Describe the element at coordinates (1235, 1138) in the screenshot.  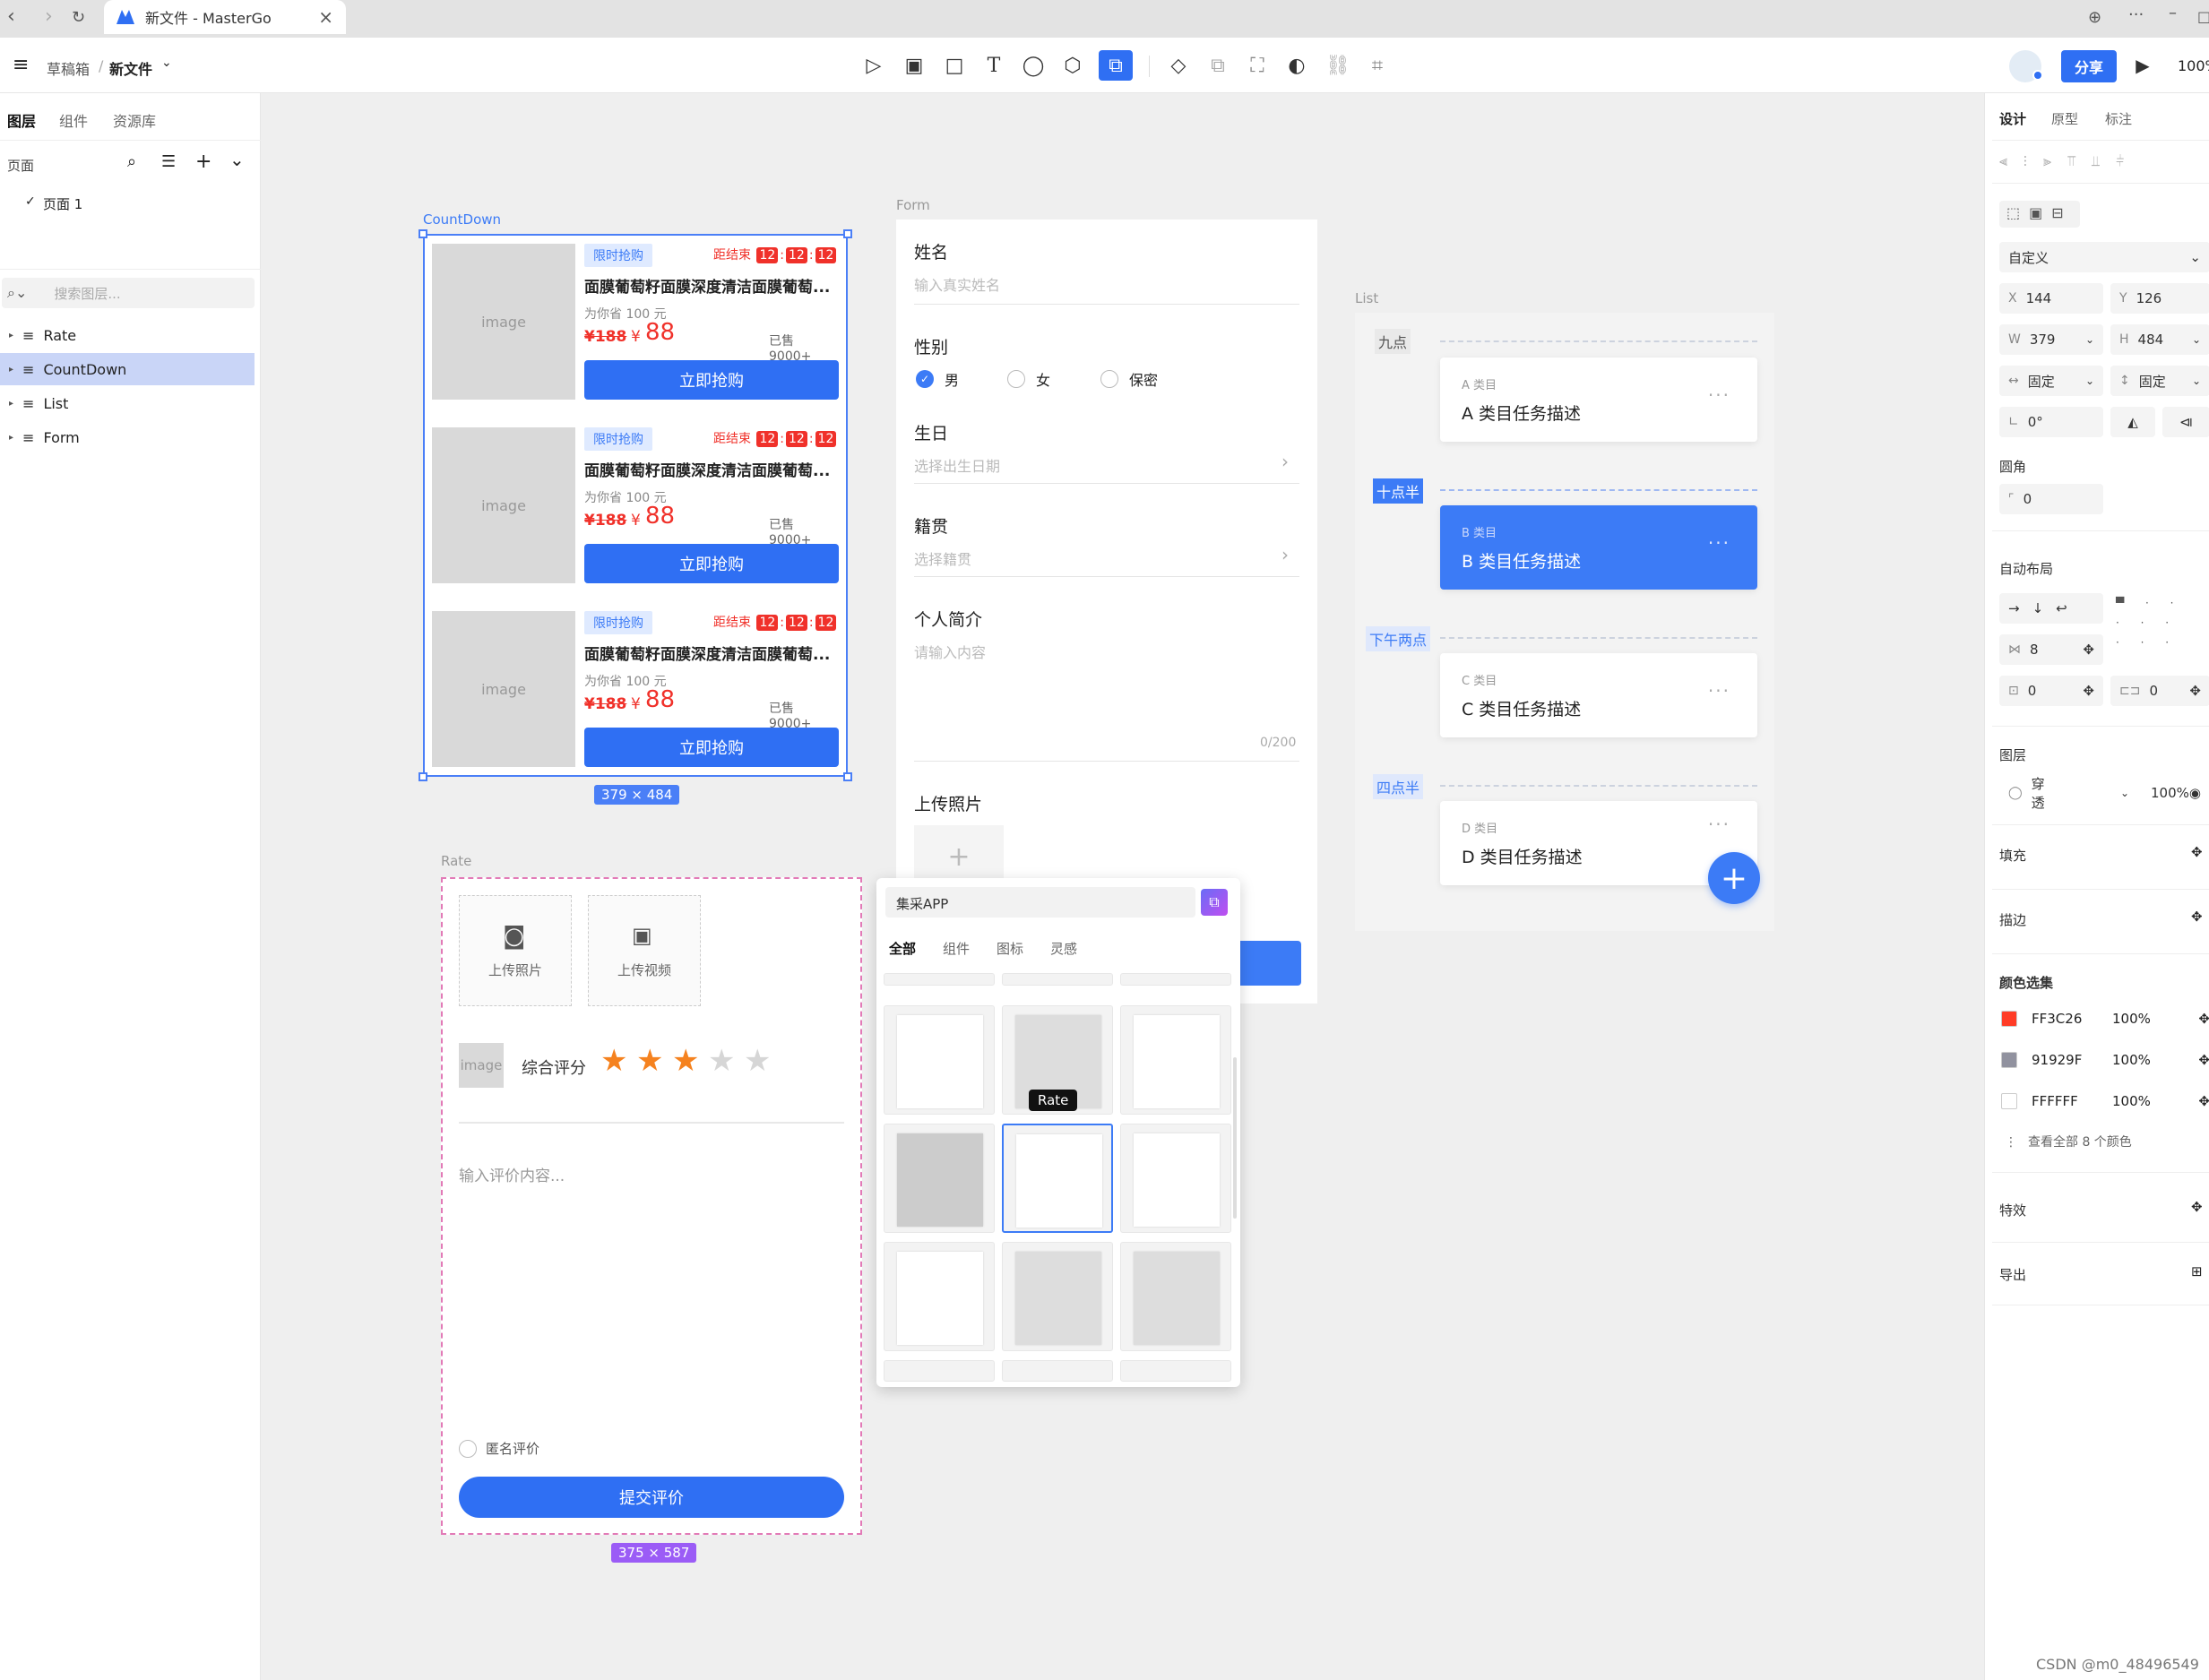
I see `scrollbar` at that location.